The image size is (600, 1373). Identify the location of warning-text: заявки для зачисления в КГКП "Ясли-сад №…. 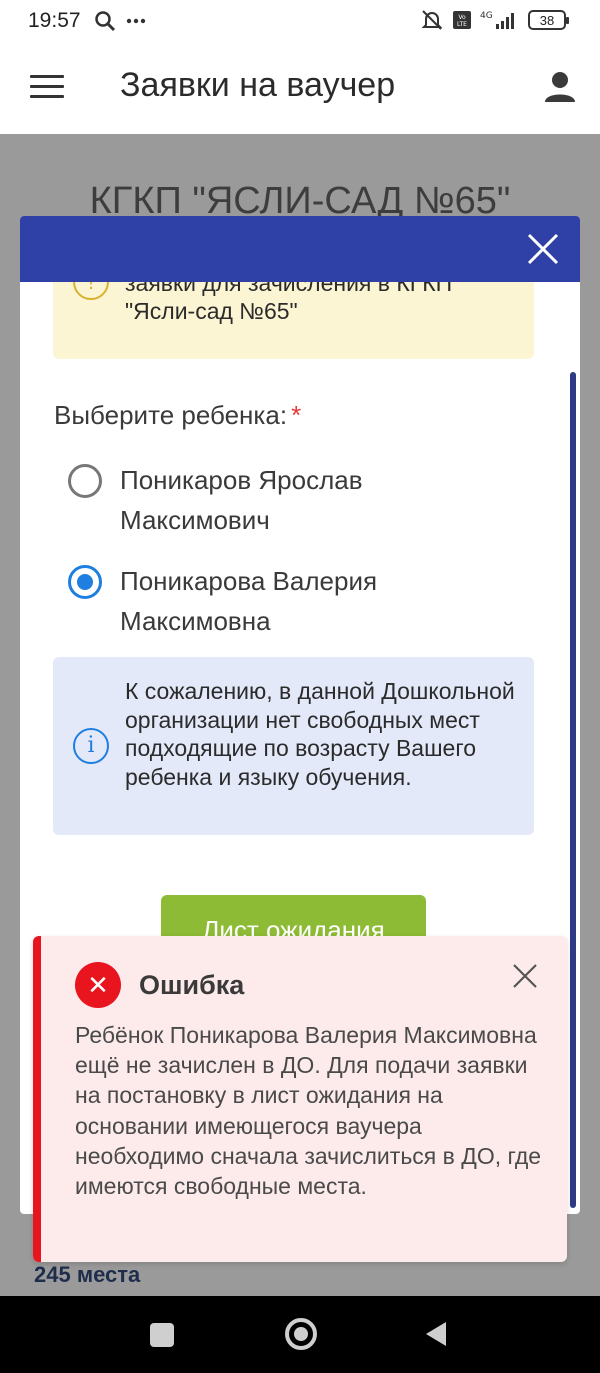
(289, 303).